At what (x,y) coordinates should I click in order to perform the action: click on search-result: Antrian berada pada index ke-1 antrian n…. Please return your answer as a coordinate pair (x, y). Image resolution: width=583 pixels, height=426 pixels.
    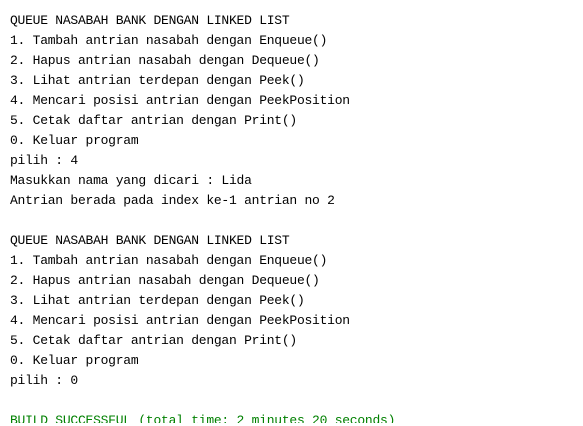
    Looking at the image, I should click on (172, 200).